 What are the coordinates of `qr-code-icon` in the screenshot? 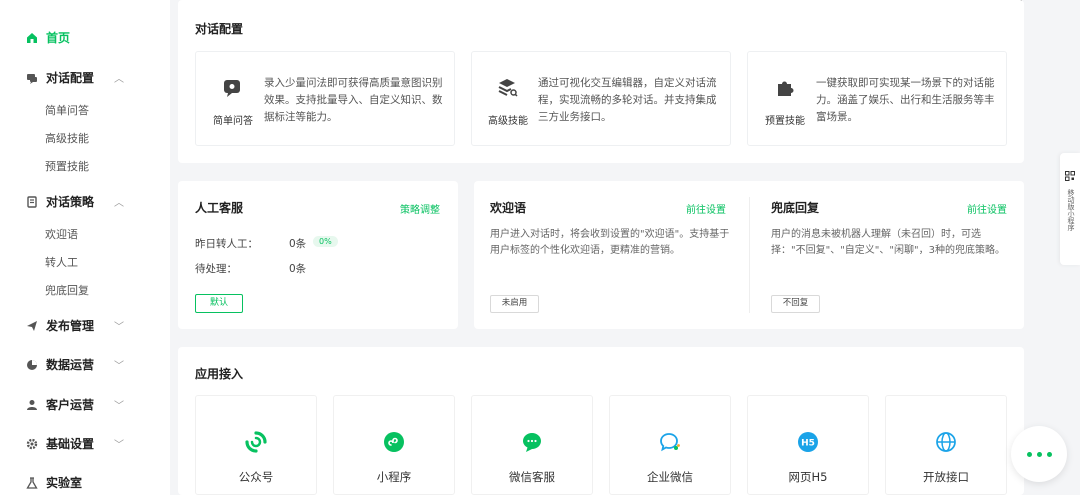 It's located at (1070, 176).